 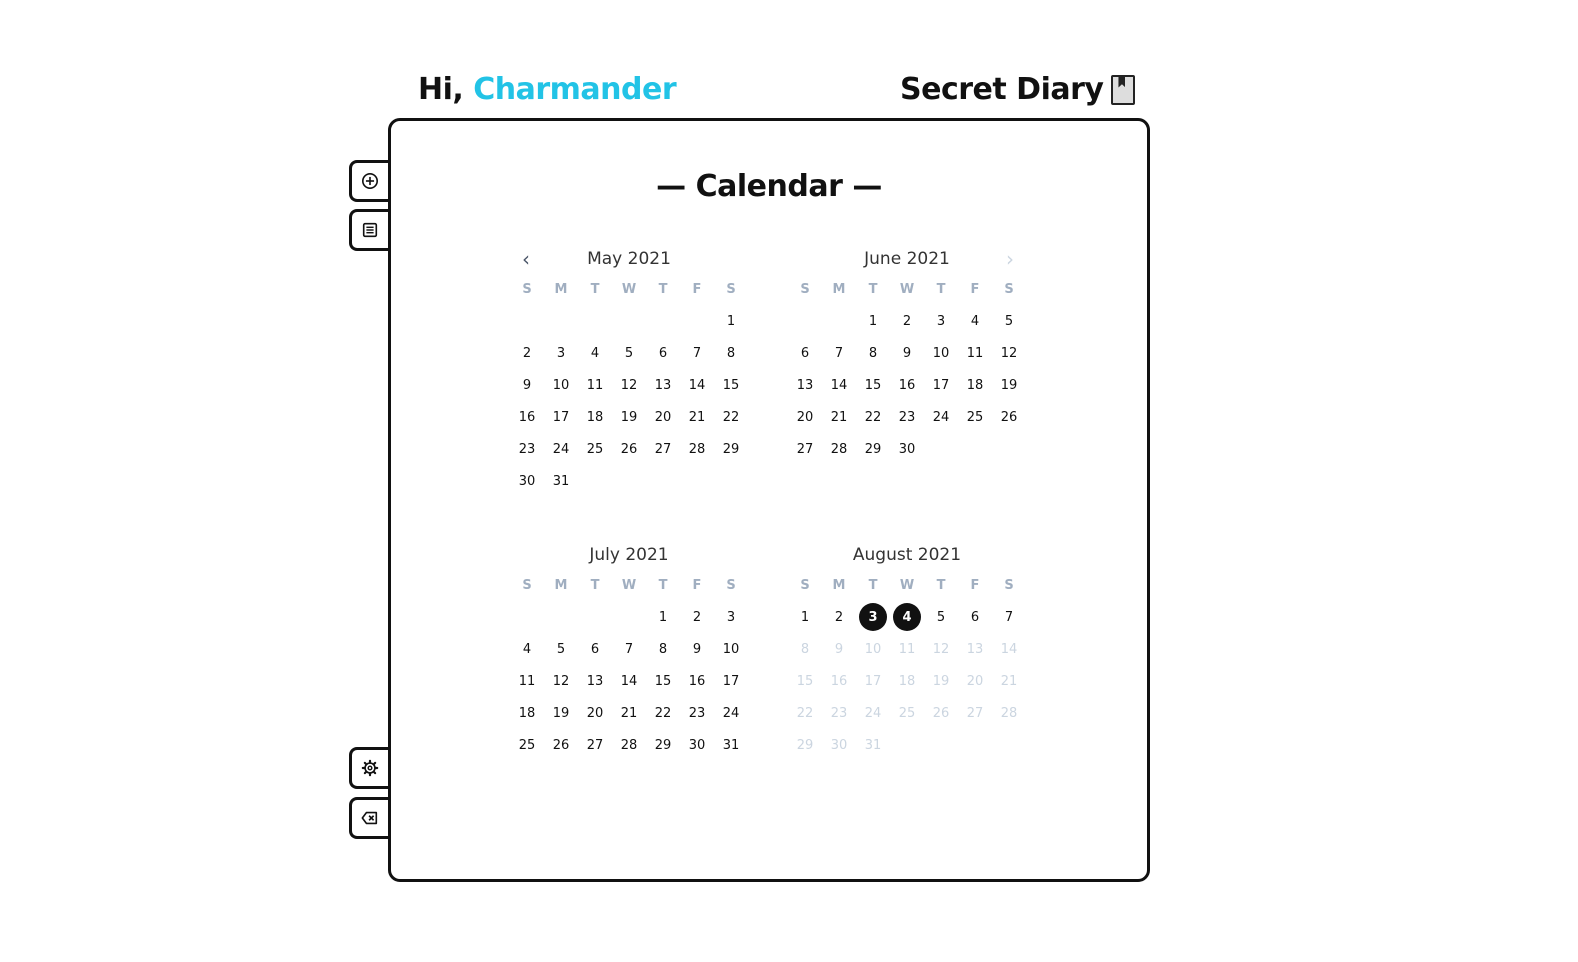 What do you see at coordinates (368, 818) in the screenshot?
I see `delete-button` at bounding box center [368, 818].